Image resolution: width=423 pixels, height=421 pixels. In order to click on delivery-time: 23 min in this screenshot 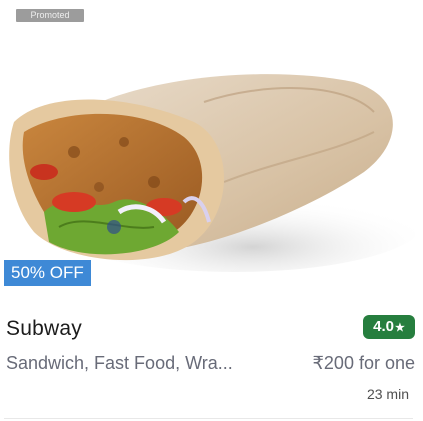, I will do `click(387, 394)`.